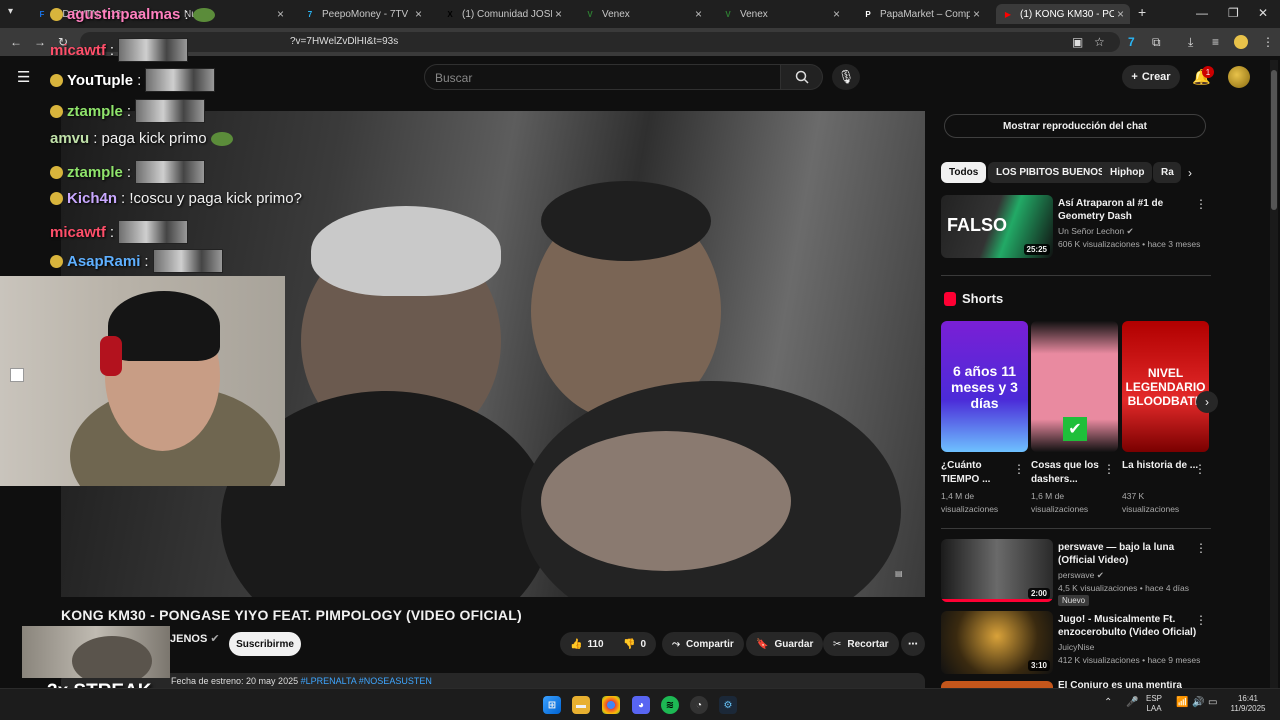 This screenshot has width=1280, height=720. I want to click on chat-badge-icon, so click(56, 198).